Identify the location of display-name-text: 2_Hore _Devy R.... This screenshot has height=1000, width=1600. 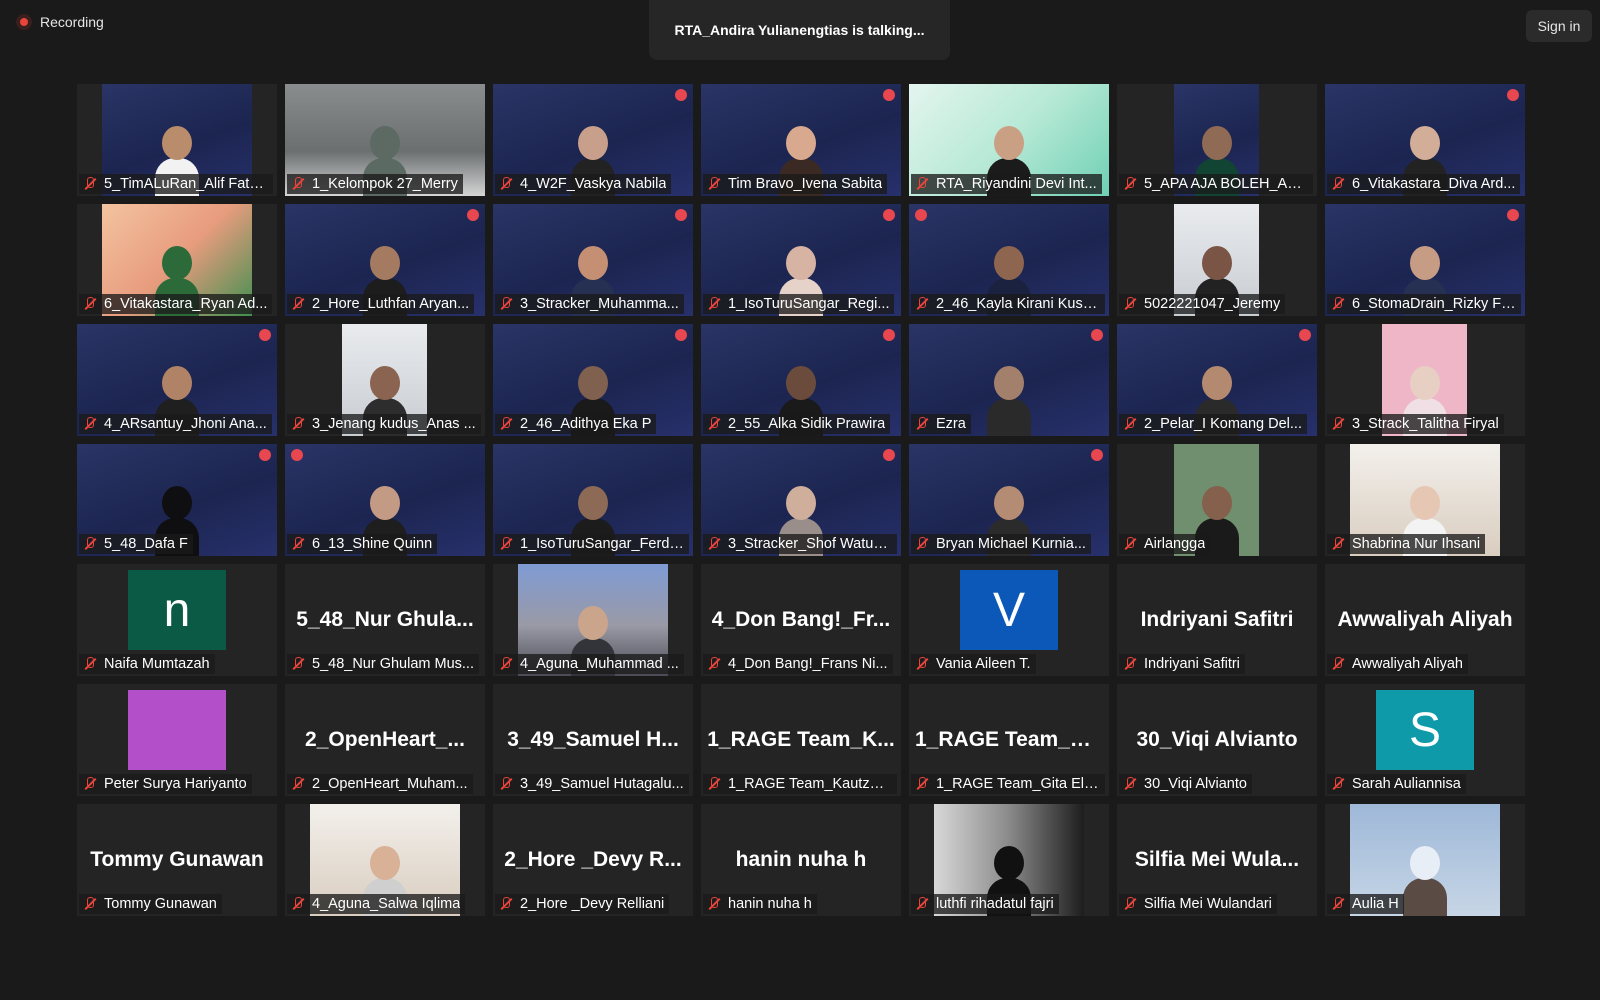
(593, 859).